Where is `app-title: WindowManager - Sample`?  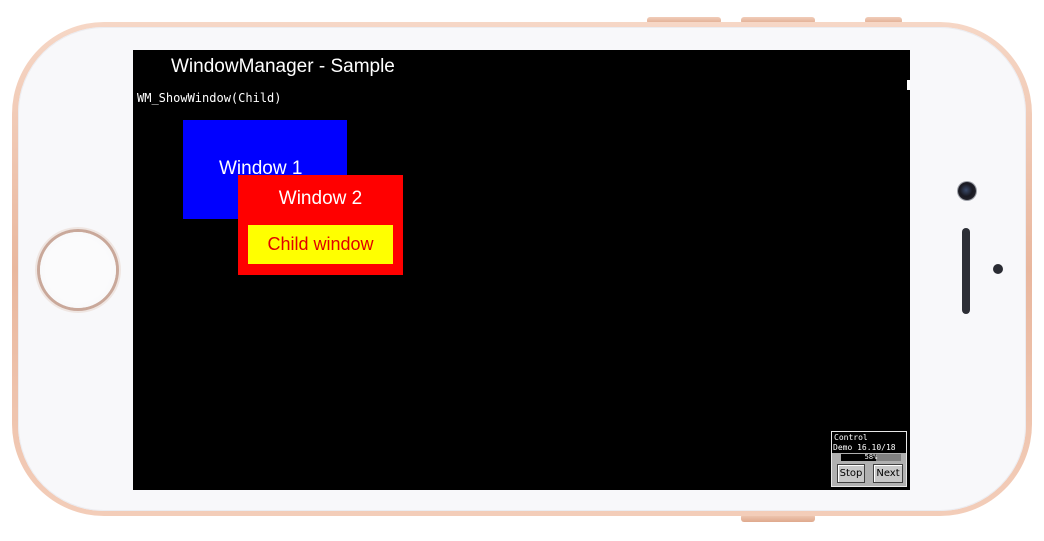 app-title: WindowManager - Sample is located at coordinates (283, 66).